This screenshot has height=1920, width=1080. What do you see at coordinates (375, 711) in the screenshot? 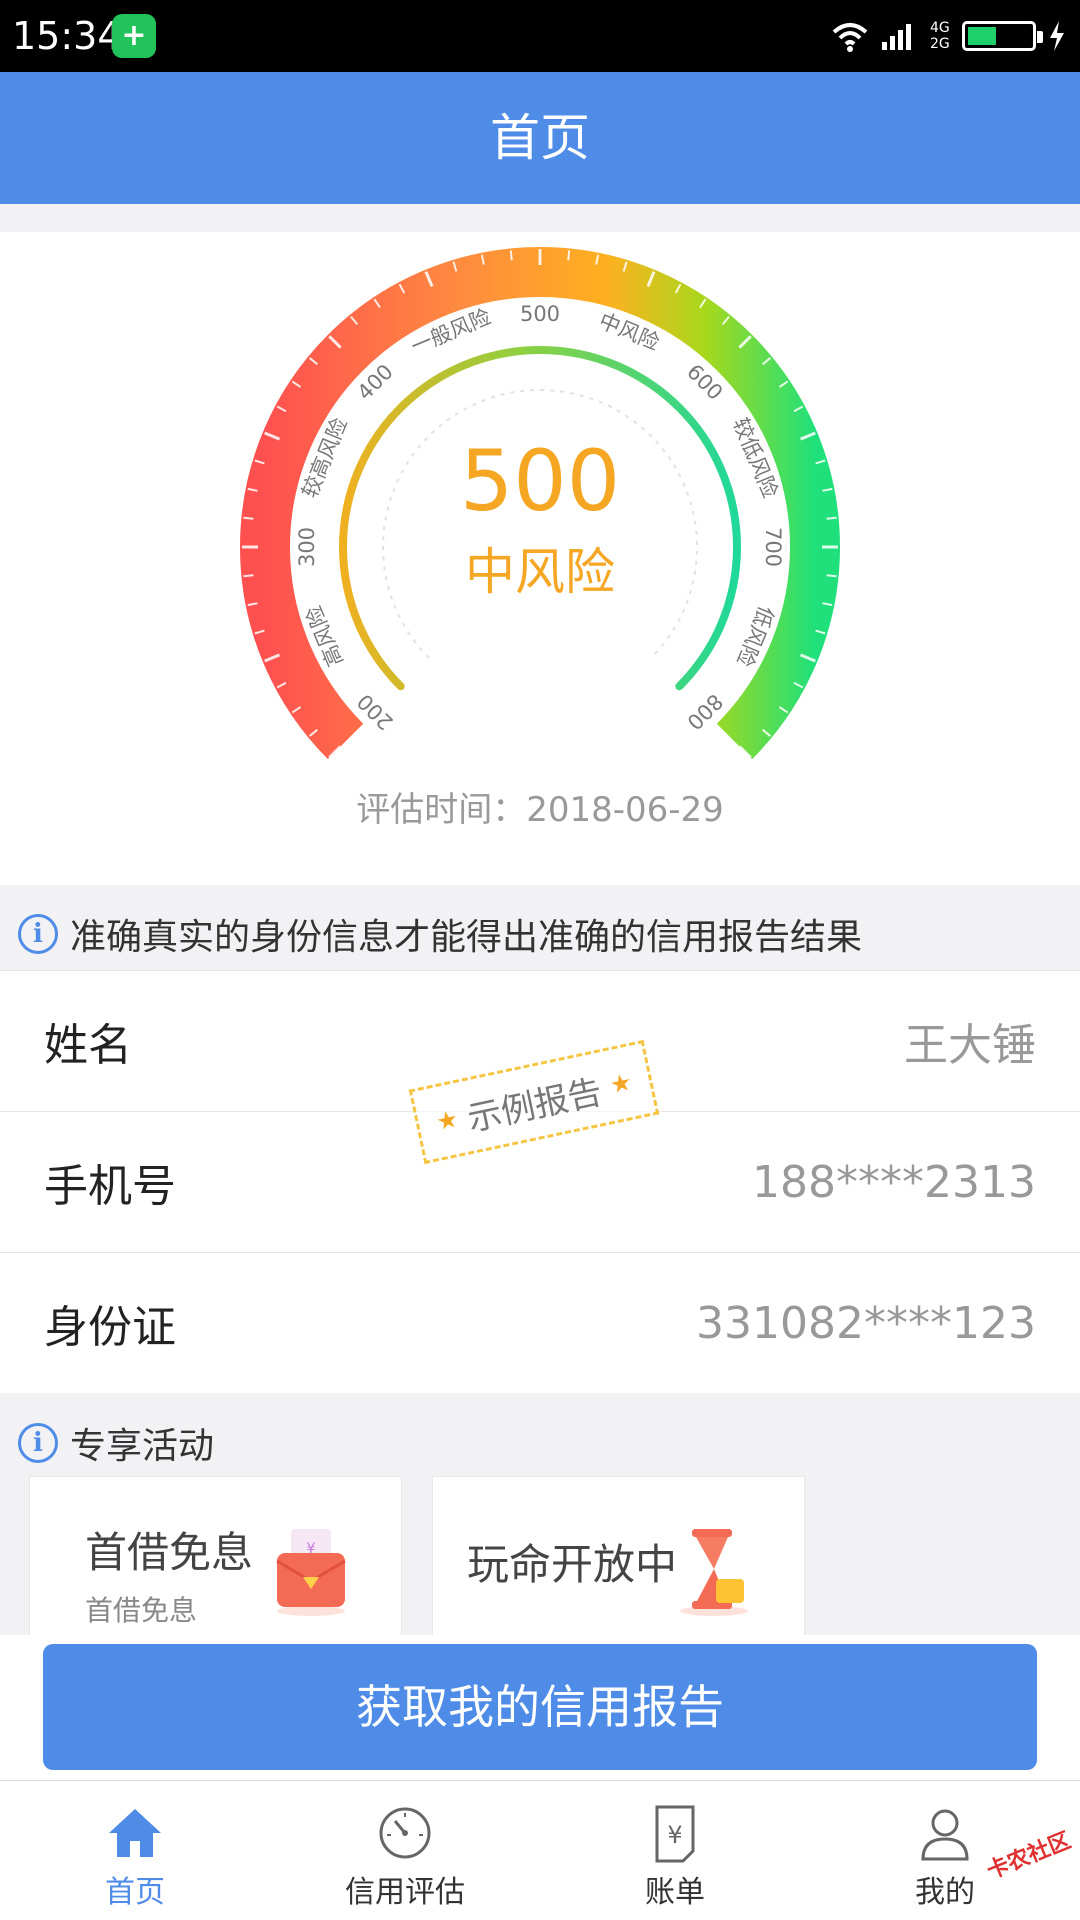
I see `gauge-scale-label: 200` at bounding box center [375, 711].